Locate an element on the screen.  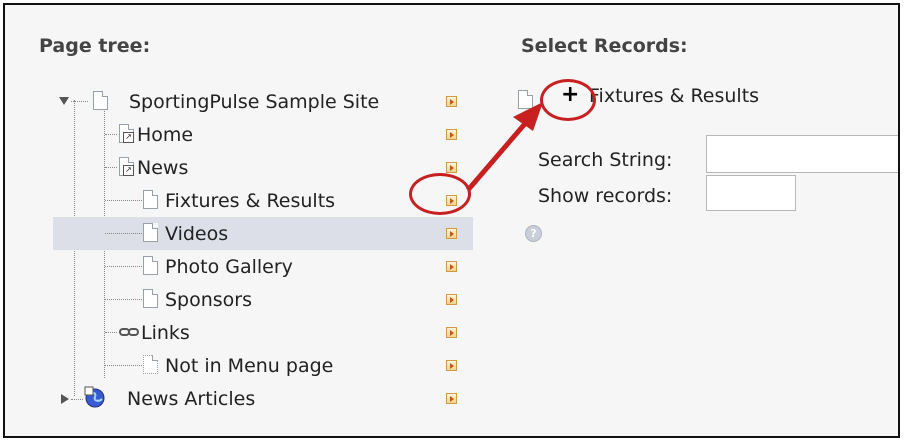
collapse-arrow-icon is located at coordinates (64, 101).